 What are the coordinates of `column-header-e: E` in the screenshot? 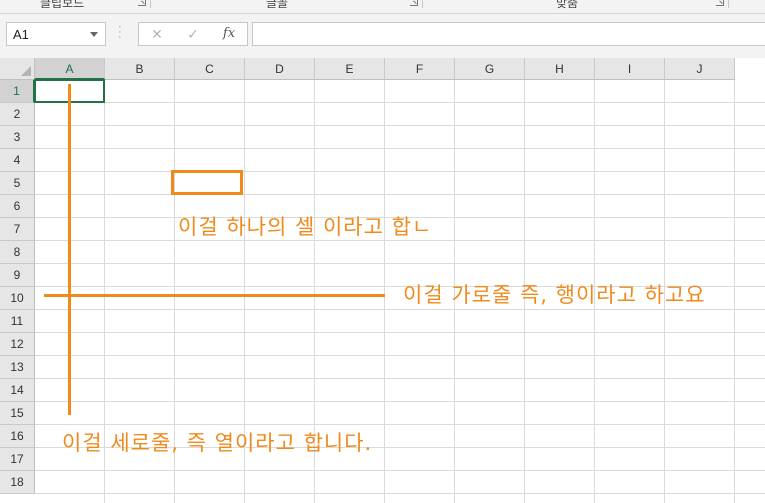 It's located at (350, 69).